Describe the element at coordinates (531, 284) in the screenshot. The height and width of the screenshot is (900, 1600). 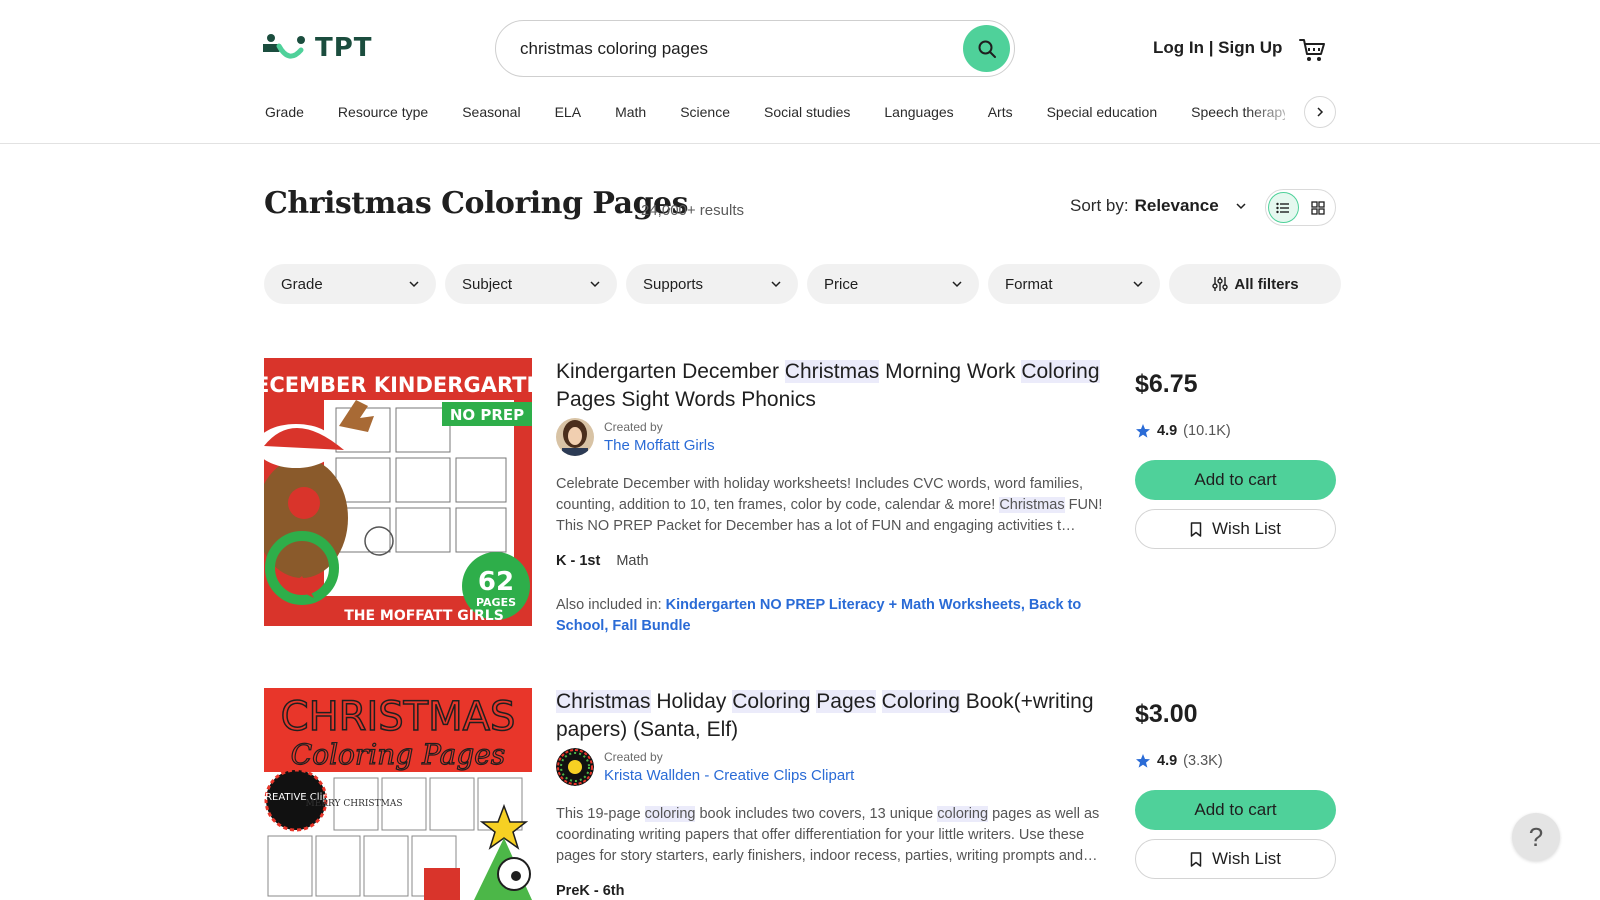
I see `filter-subject: Subject` at that location.